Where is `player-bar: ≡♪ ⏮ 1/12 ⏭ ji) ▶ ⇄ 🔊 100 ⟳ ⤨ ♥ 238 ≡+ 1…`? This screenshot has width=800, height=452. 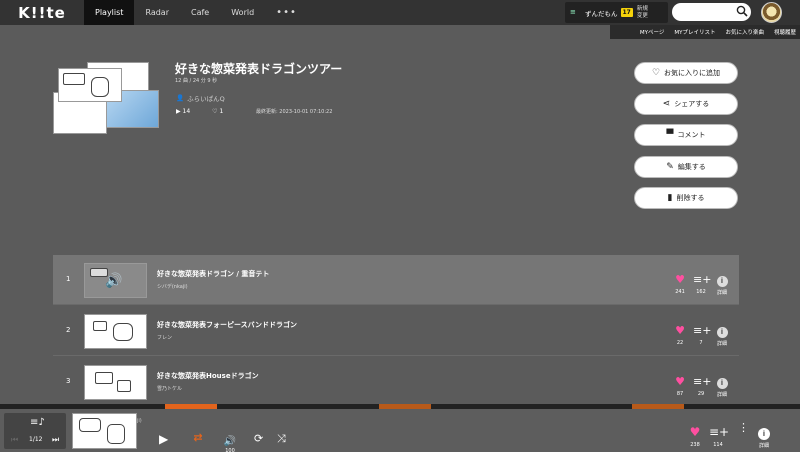 player-bar: ≡♪ ⏮ 1/12 ⏭ ji) ▶ ⇄ 🔊 100 ⟳ ⤨ ♥ 238 ≡+ 1… is located at coordinates (400, 430).